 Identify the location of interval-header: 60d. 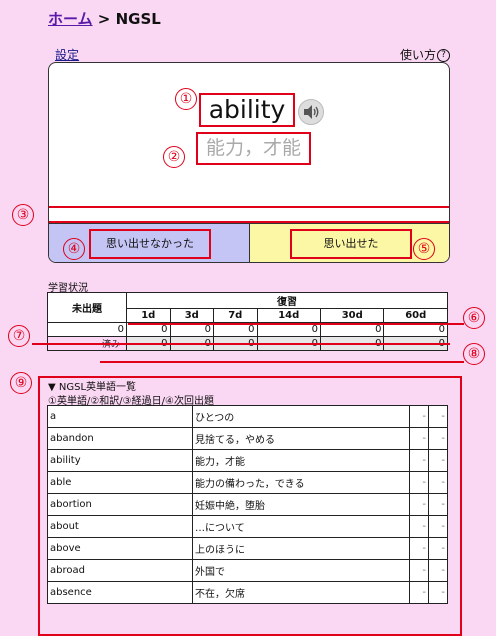
(415, 315).